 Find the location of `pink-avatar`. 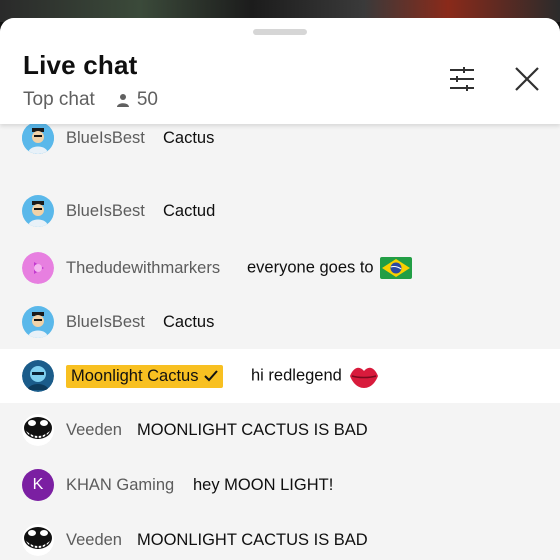

pink-avatar is located at coordinates (38, 268).